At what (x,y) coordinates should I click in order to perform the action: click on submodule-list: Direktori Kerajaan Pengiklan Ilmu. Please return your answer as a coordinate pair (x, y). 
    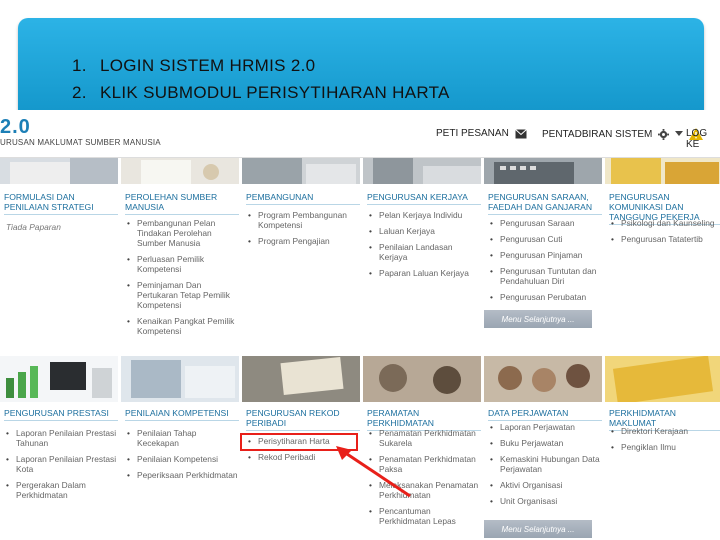
    Looking at the image, I should click on (665, 442).